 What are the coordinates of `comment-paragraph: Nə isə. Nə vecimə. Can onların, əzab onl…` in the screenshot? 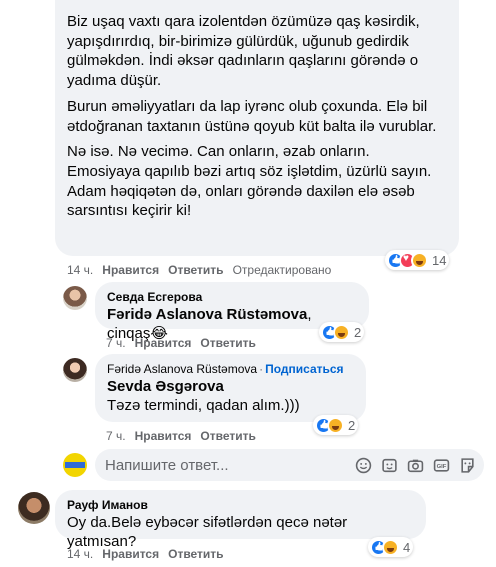 It's located at (249, 181).